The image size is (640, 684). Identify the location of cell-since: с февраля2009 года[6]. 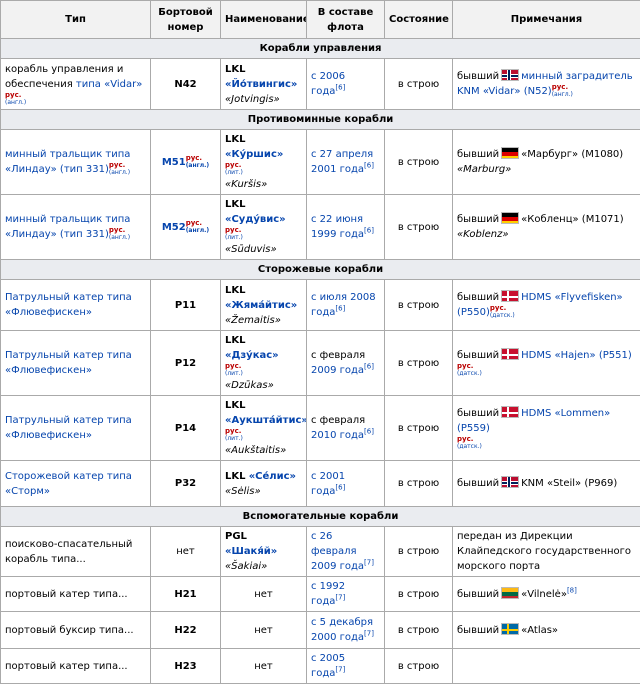
(346, 363).